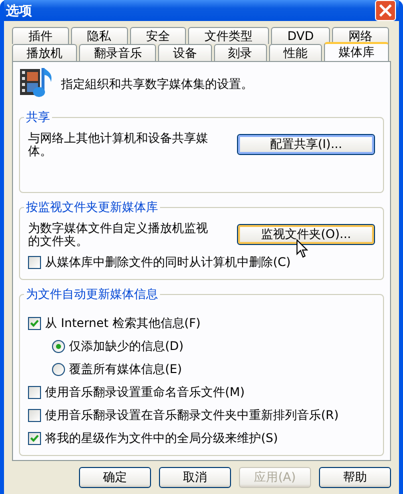 This screenshot has width=403, height=494. I want to click on tab: 插件, so click(40, 35).